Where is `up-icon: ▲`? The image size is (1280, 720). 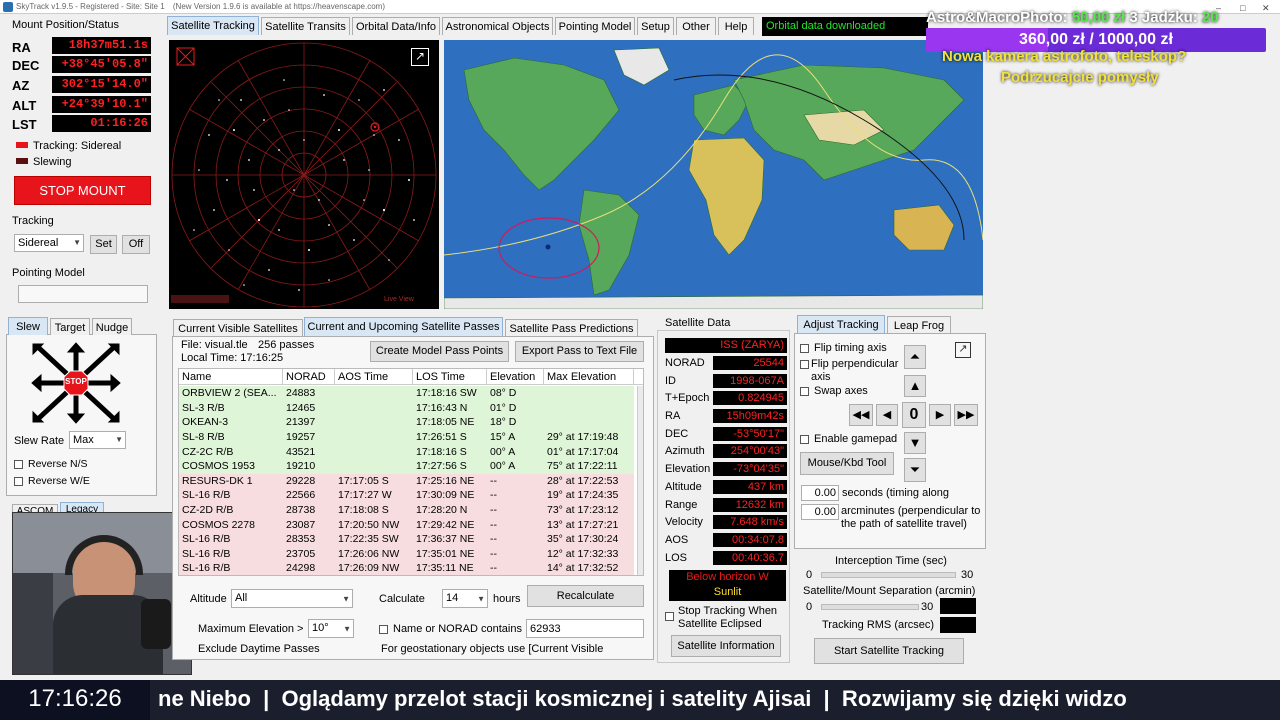
up-icon: ▲ is located at coordinates (915, 385).